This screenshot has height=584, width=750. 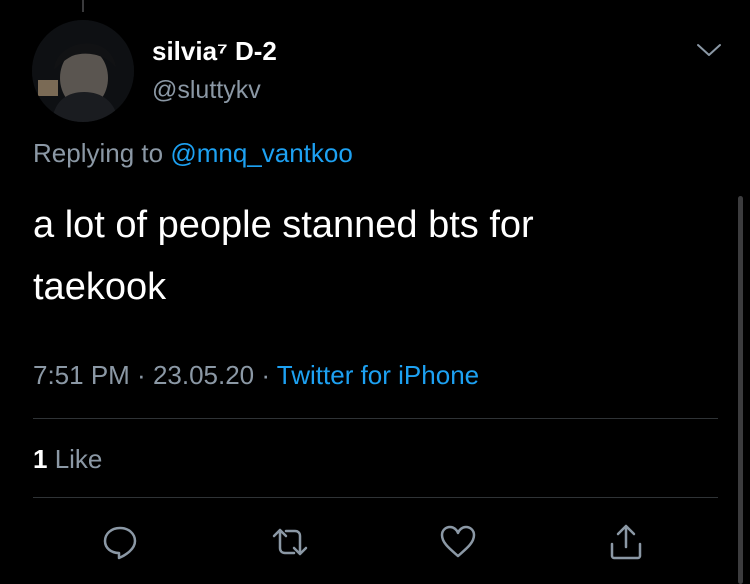 I want to click on user-handle: @sluttykv, so click(x=206, y=90).